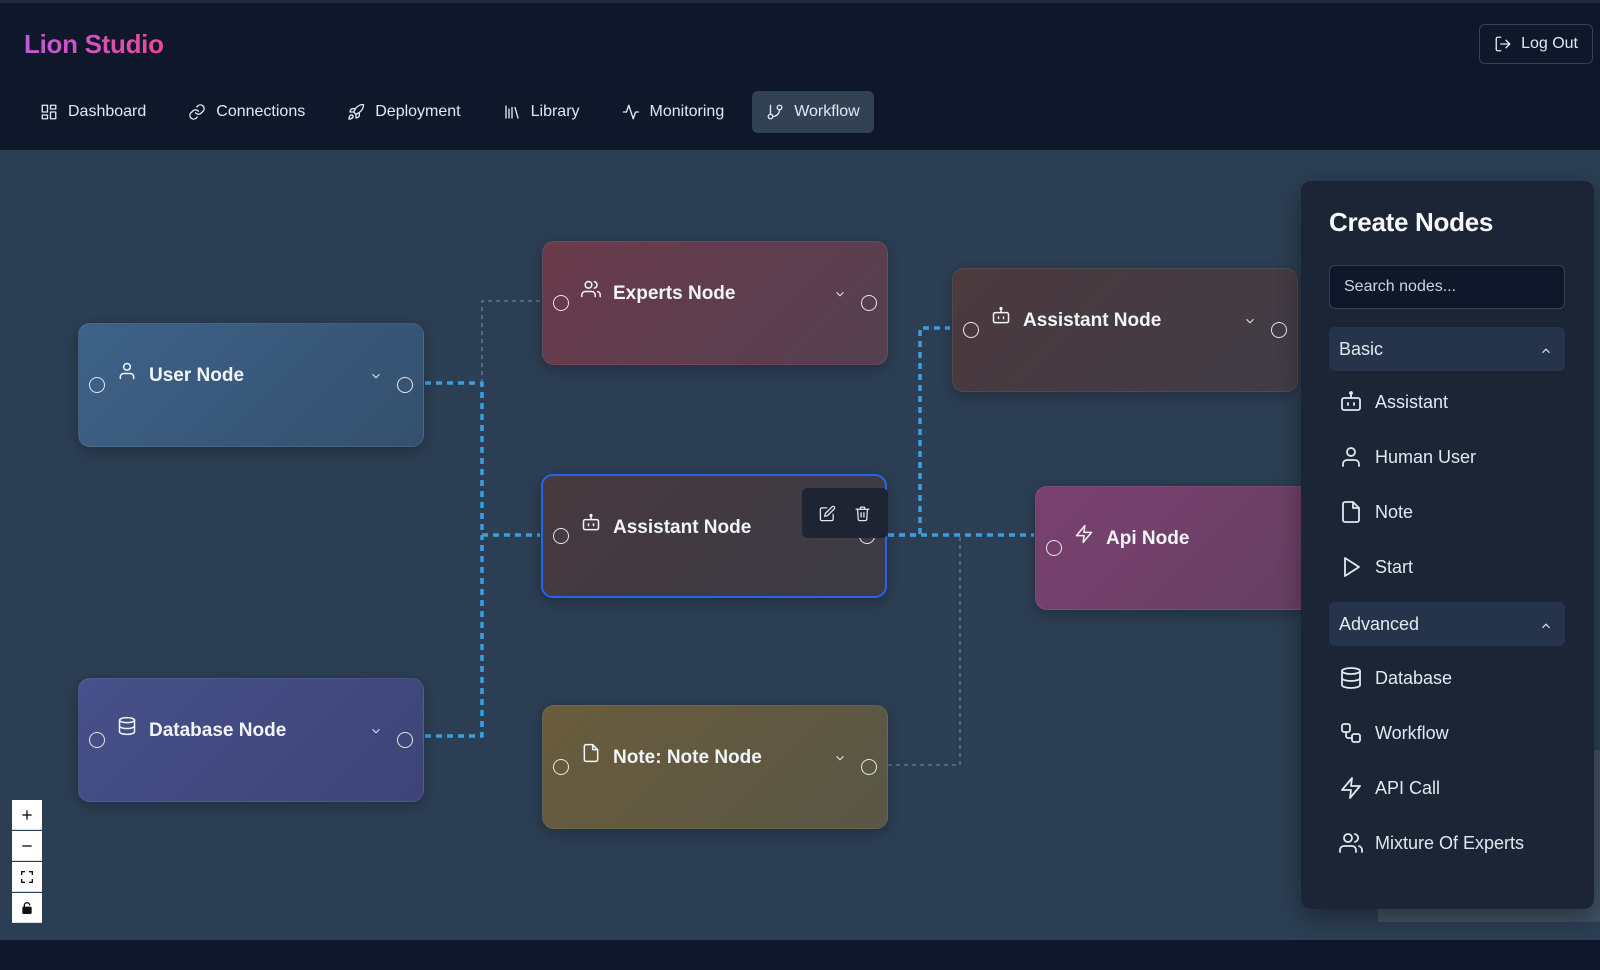 This screenshot has height=970, width=1600. I want to click on palette-item-label: Start, so click(1394, 566).